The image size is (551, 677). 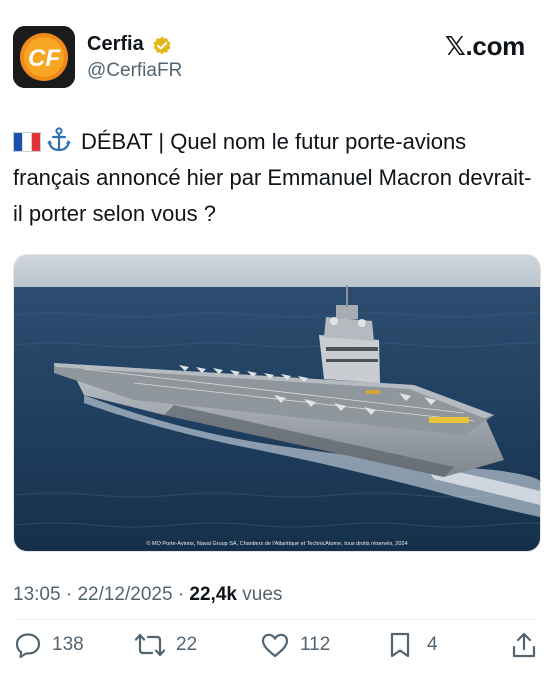 I want to click on x-com-logo: 𝕏.com, so click(x=484, y=46).